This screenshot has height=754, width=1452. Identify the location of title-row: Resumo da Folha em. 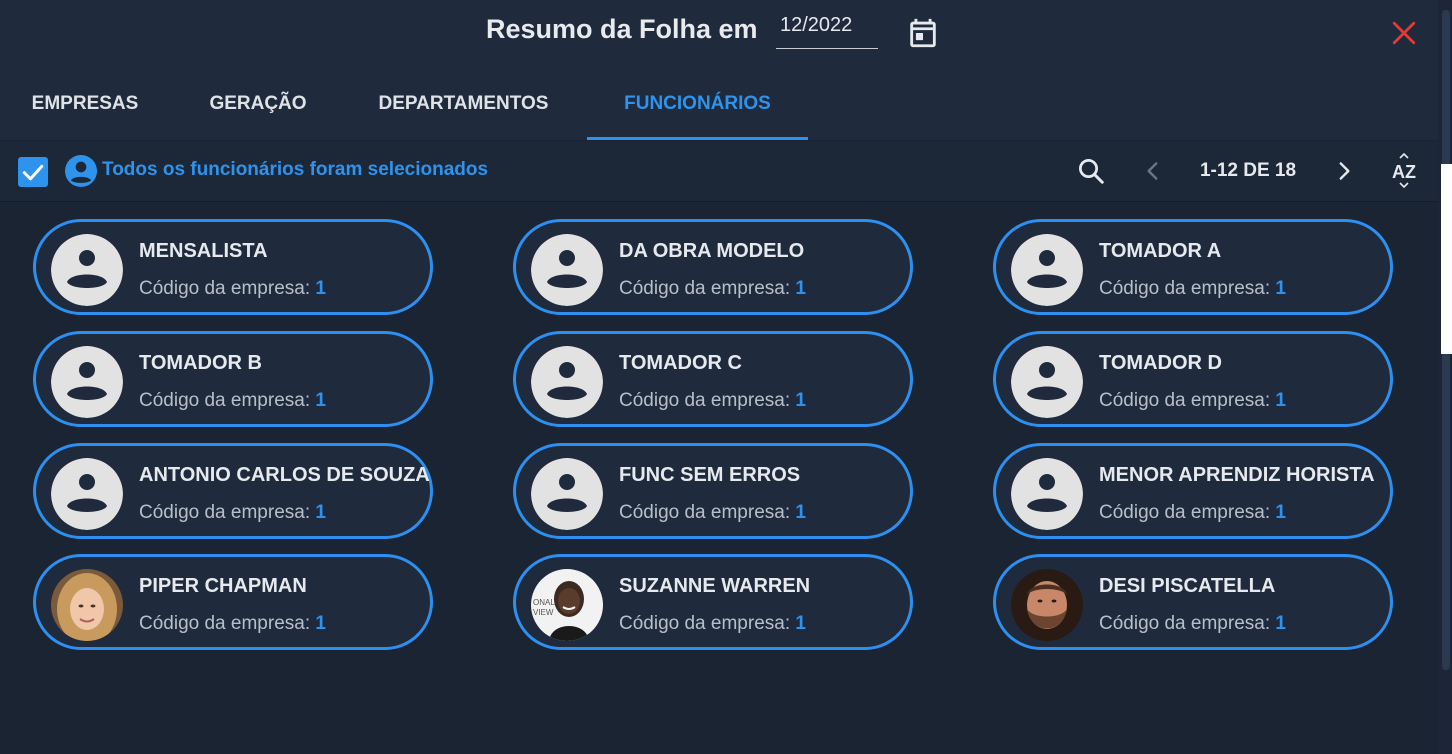
(719, 32).